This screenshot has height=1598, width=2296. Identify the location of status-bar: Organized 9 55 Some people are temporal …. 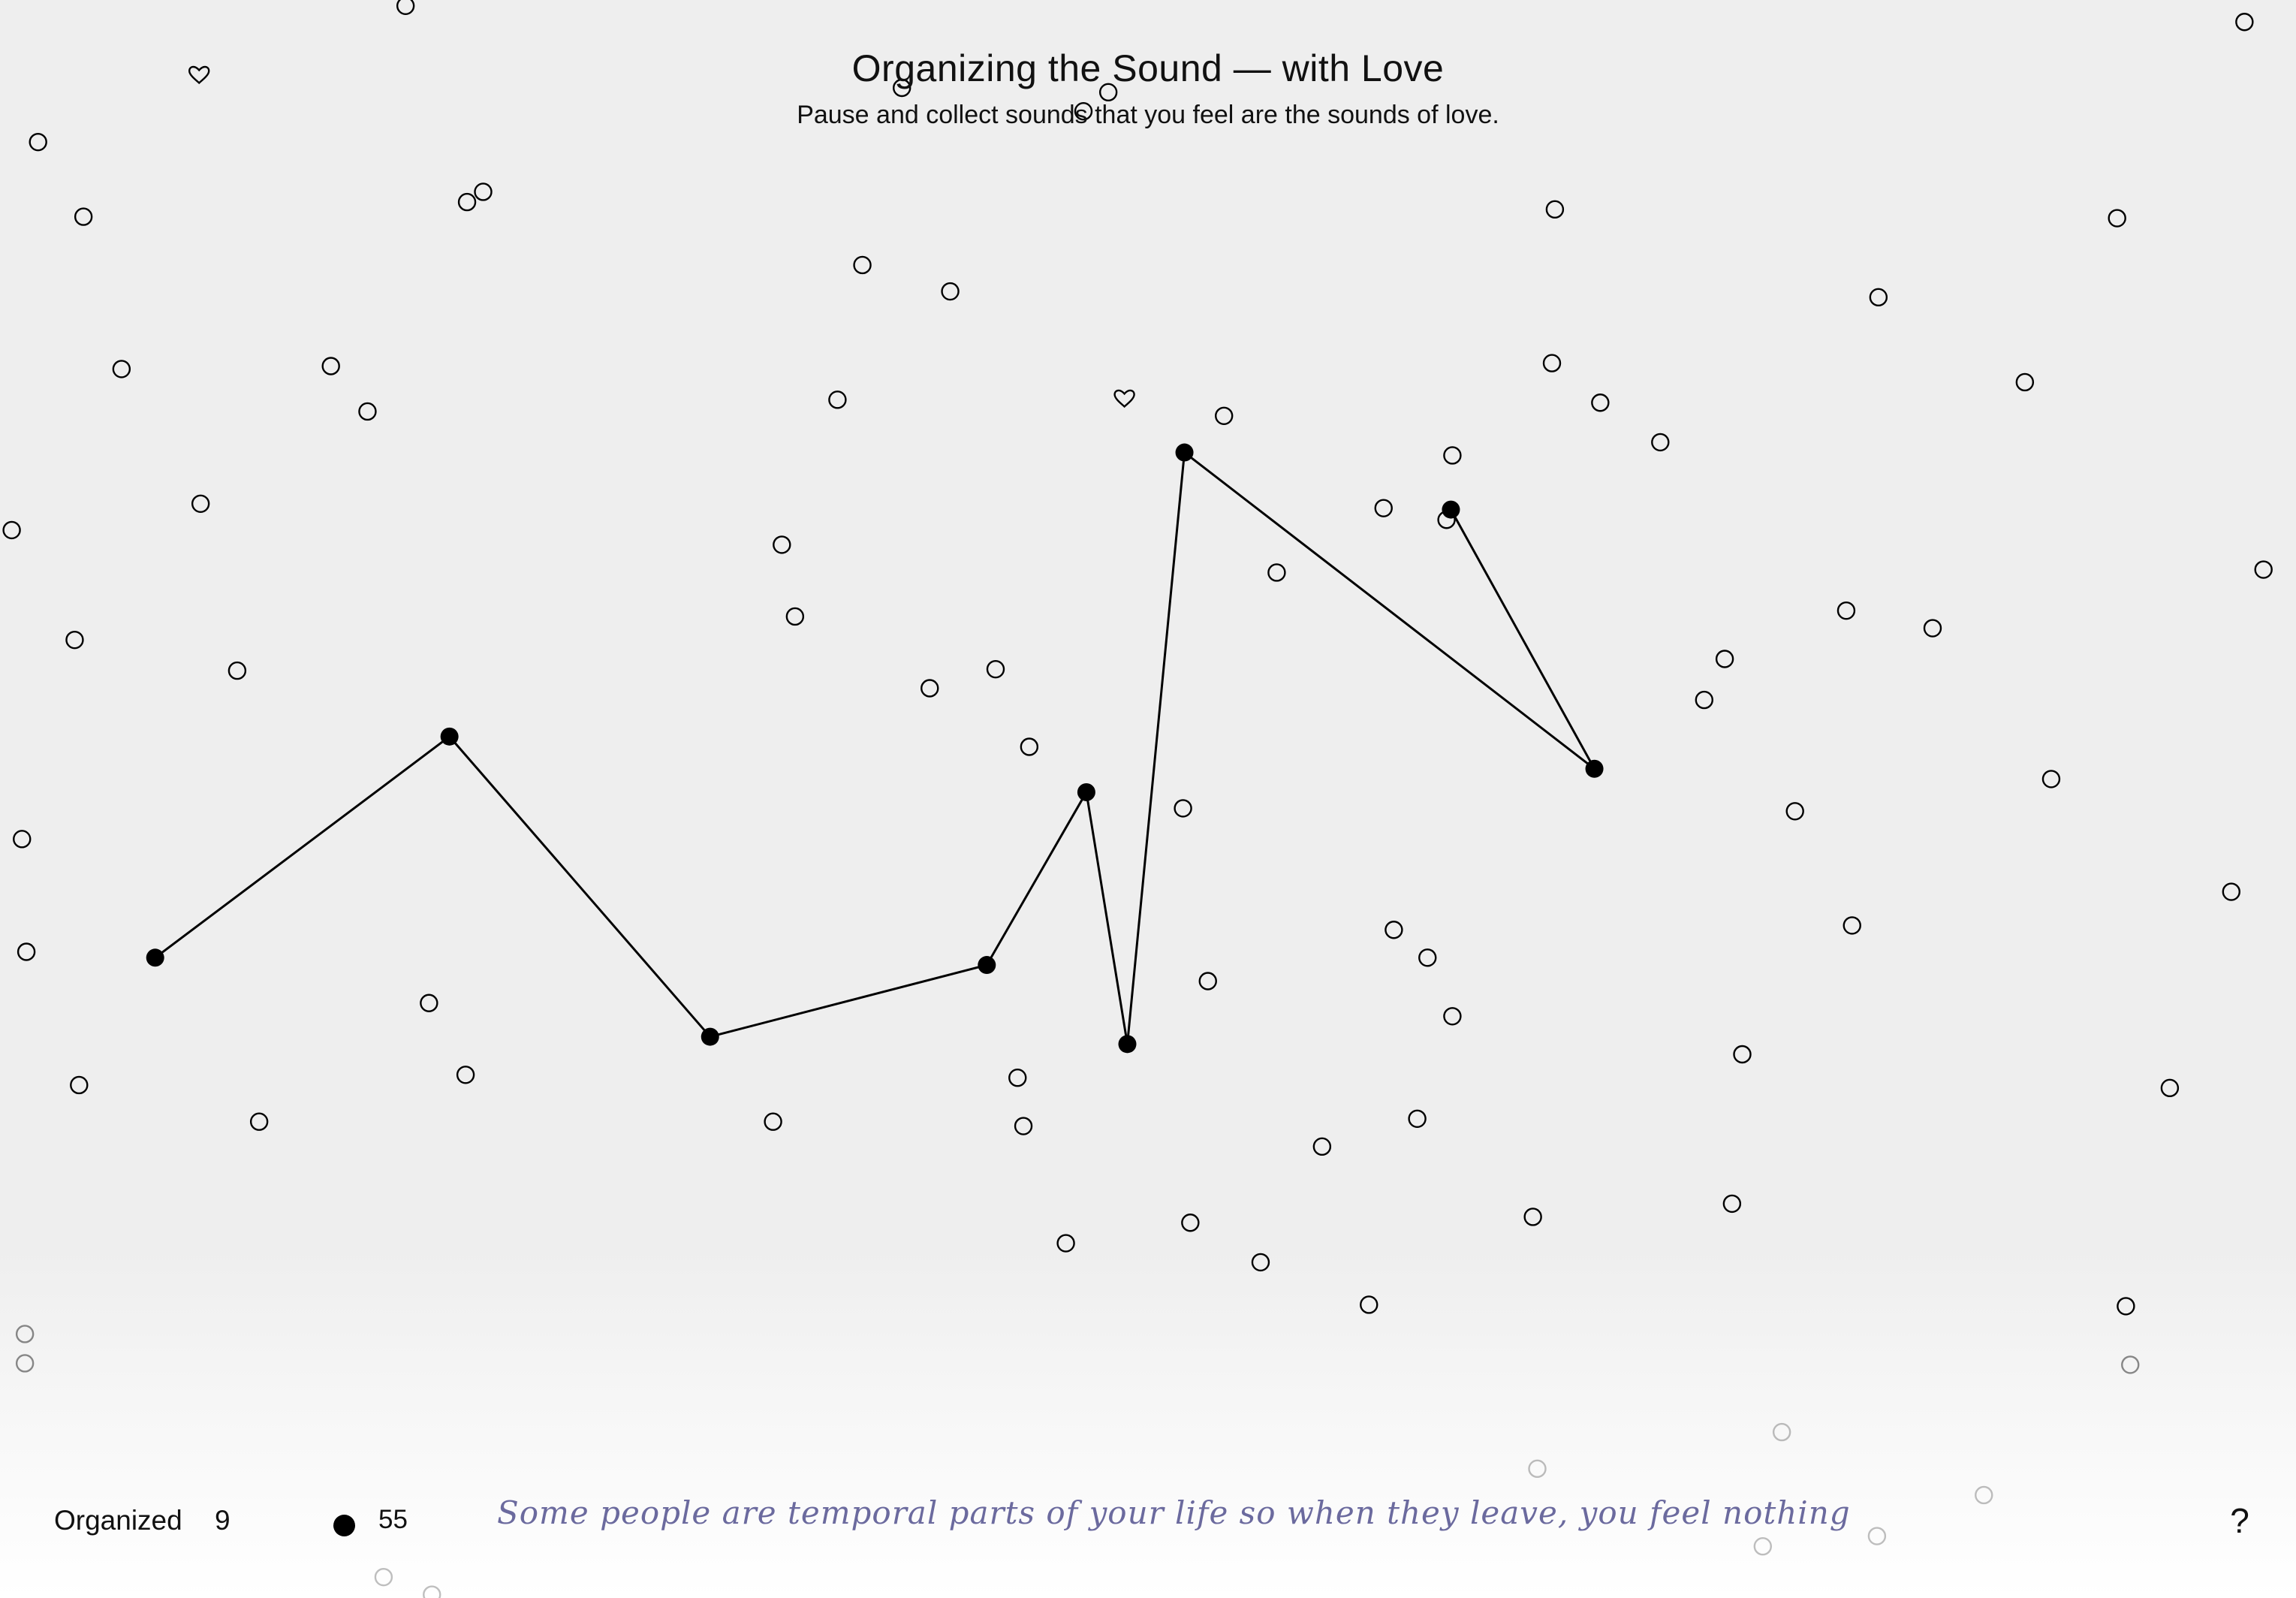
(1148, 1524).